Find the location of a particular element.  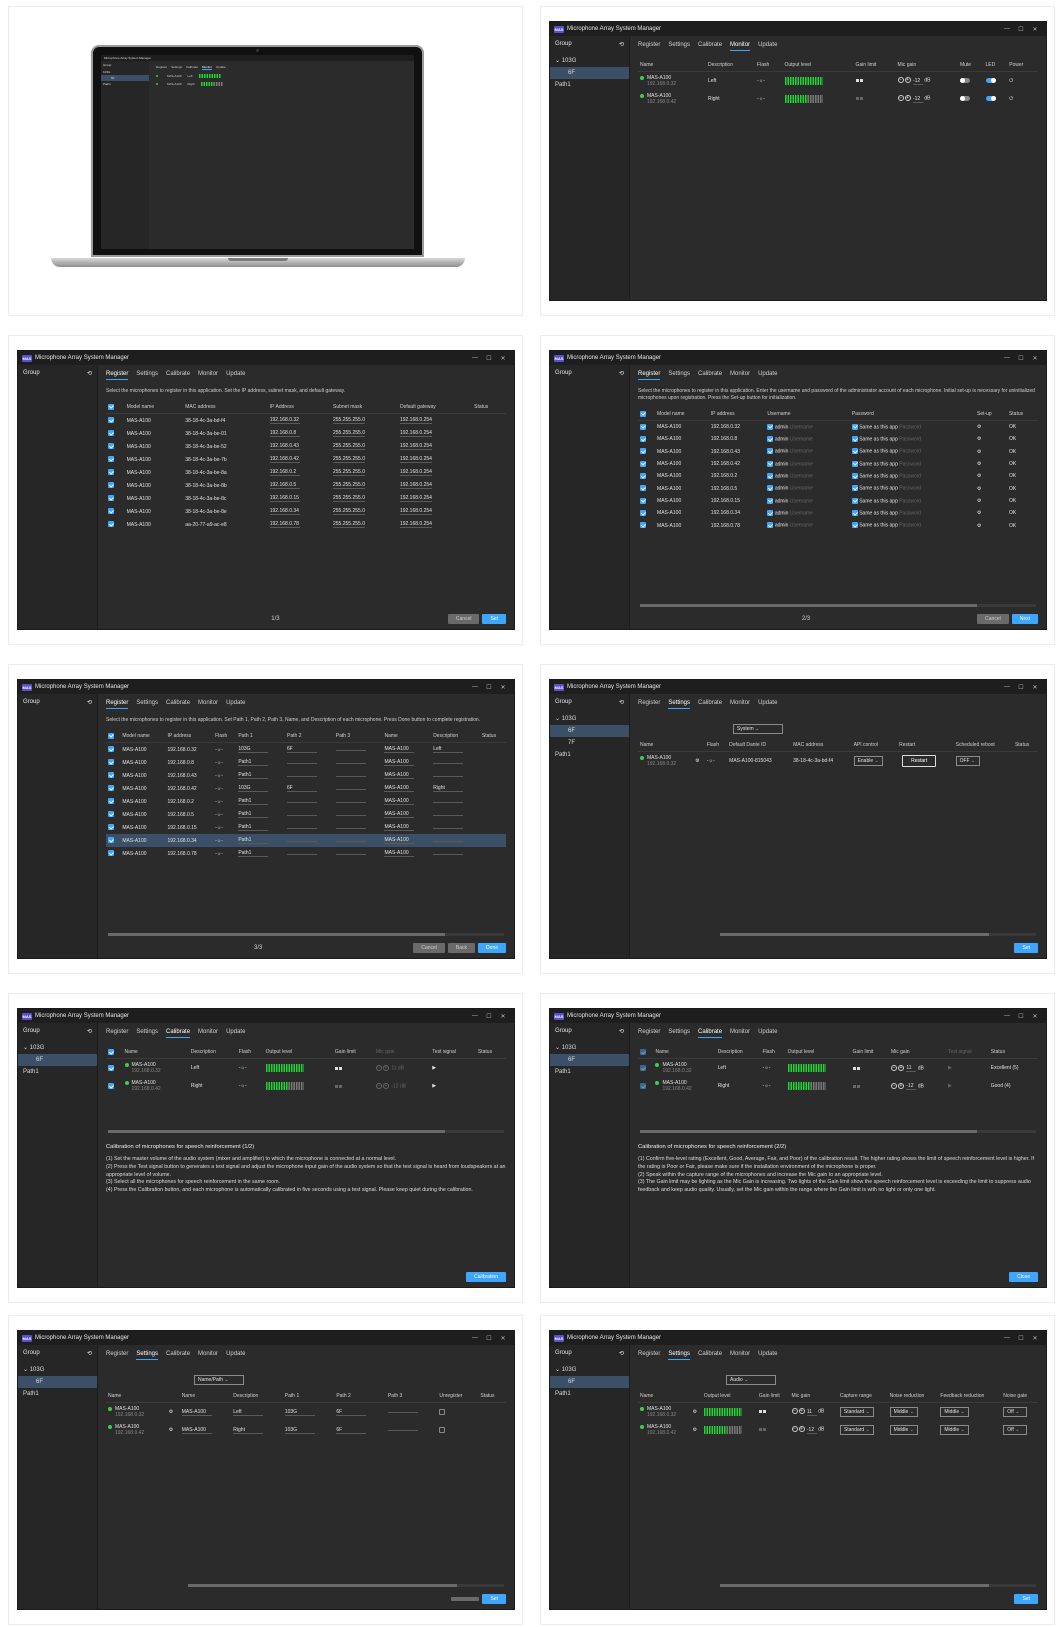

plus-icon: + is located at coordinates (801, 1429).